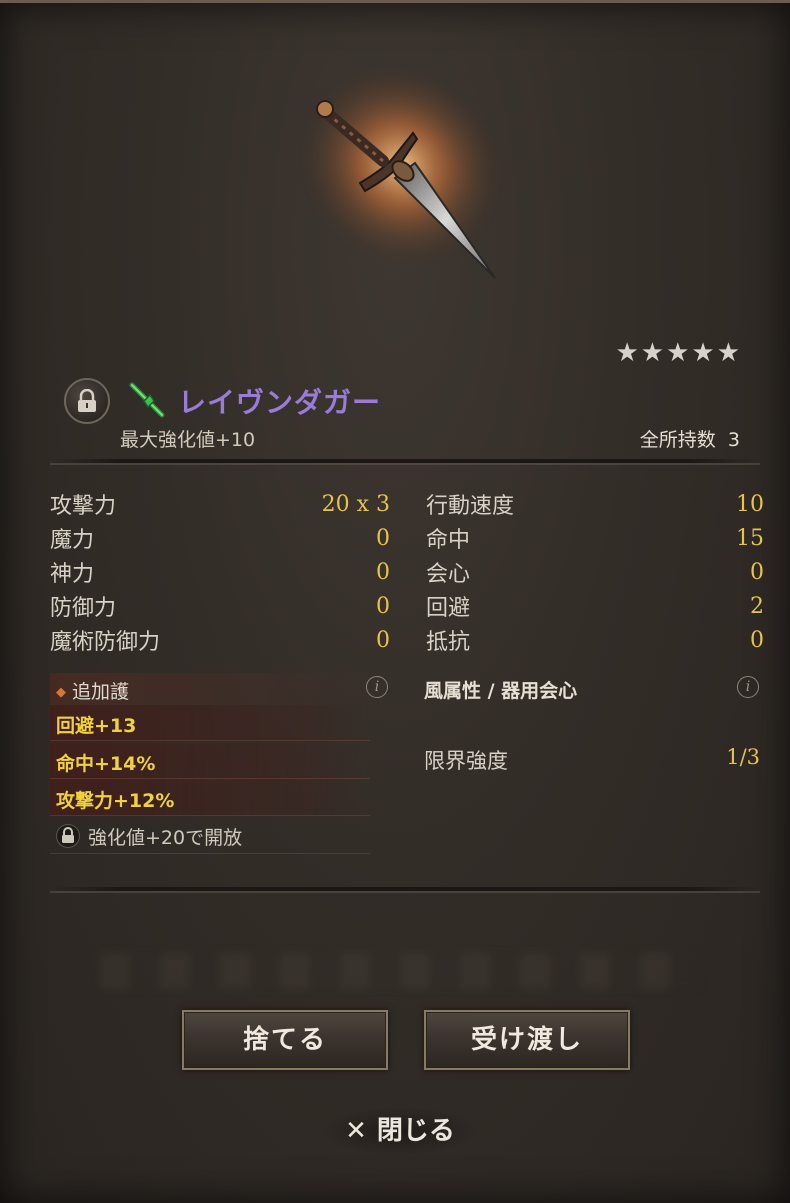 This screenshot has width=790, height=1203. Describe the element at coordinates (677, 440) in the screenshot. I see `owned-label: 全所持数` at that location.